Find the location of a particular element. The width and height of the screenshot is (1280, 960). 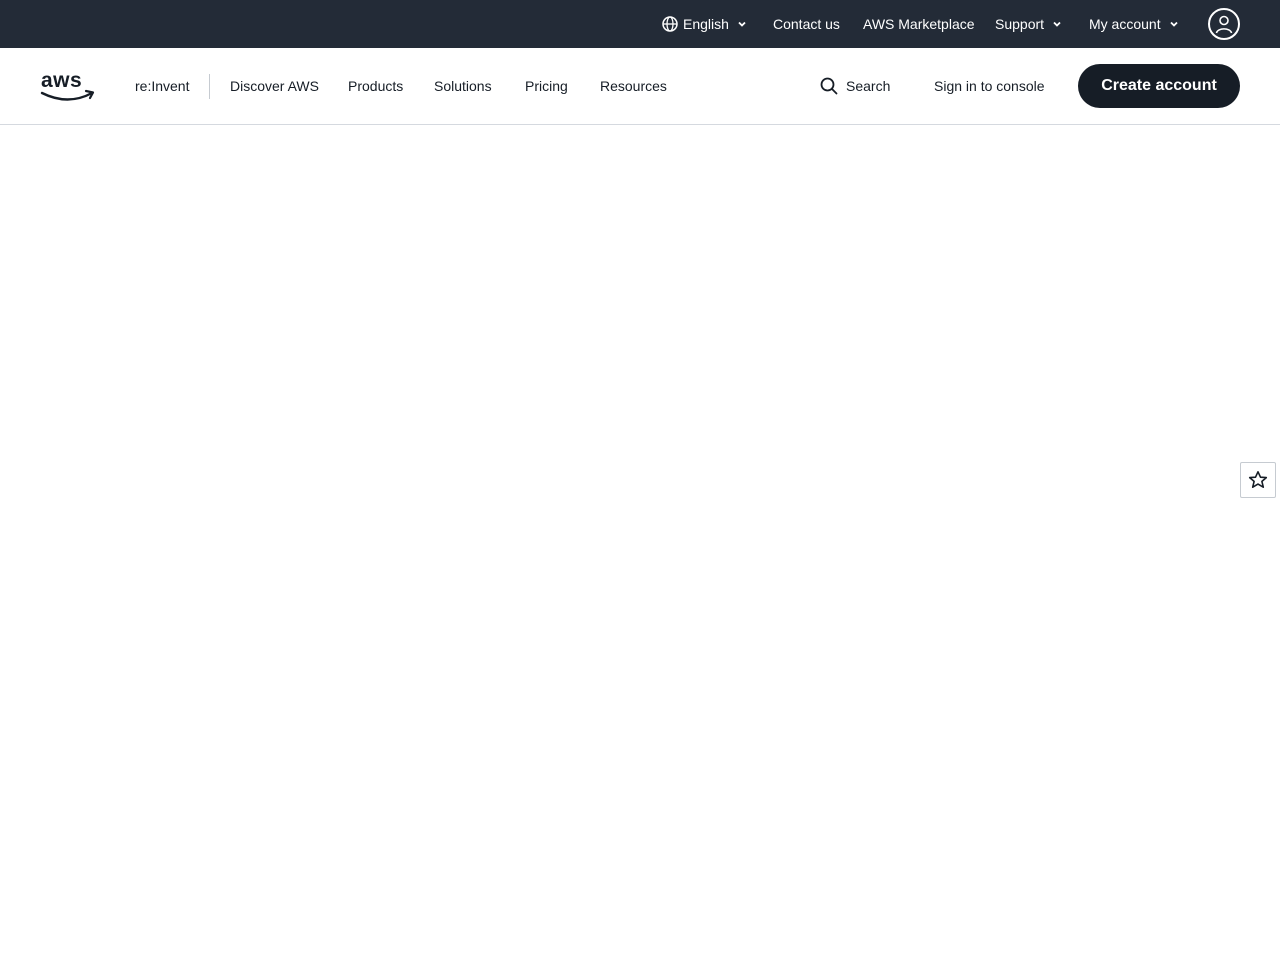

sign-in-console-link: Sign in to console is located at coordinates (989, 86).